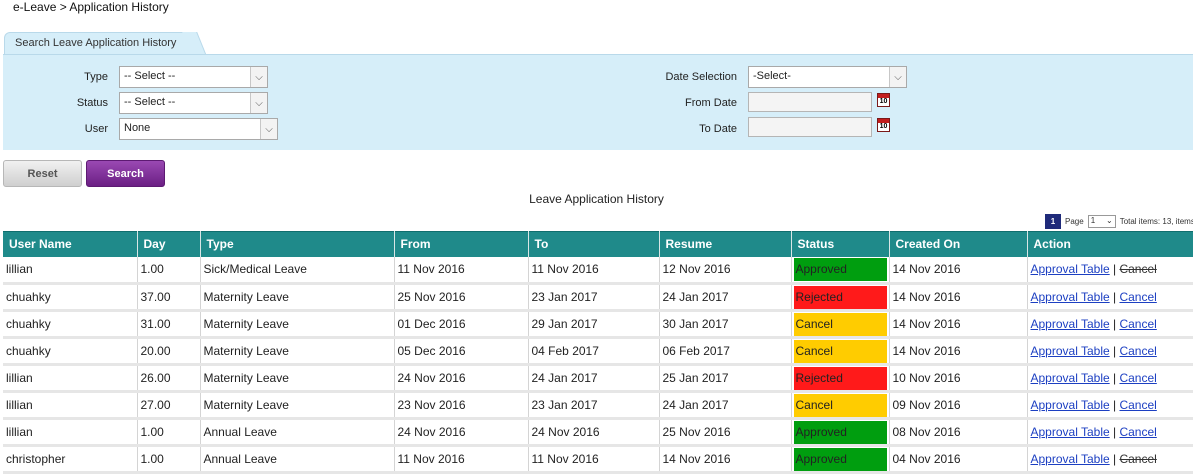 The width and height of the screenshot is (1193, 474). Describe the element at coordinates (1053, 221) in the screenshot. I see `current-page-button: 1` at that location.